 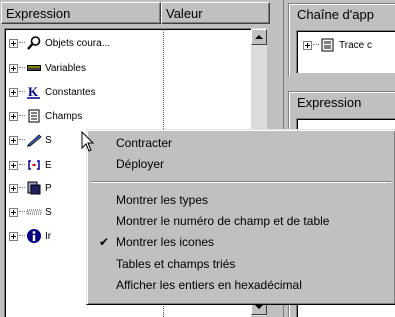 I want to click on scroll-up-button, so click(x=259, y=37).